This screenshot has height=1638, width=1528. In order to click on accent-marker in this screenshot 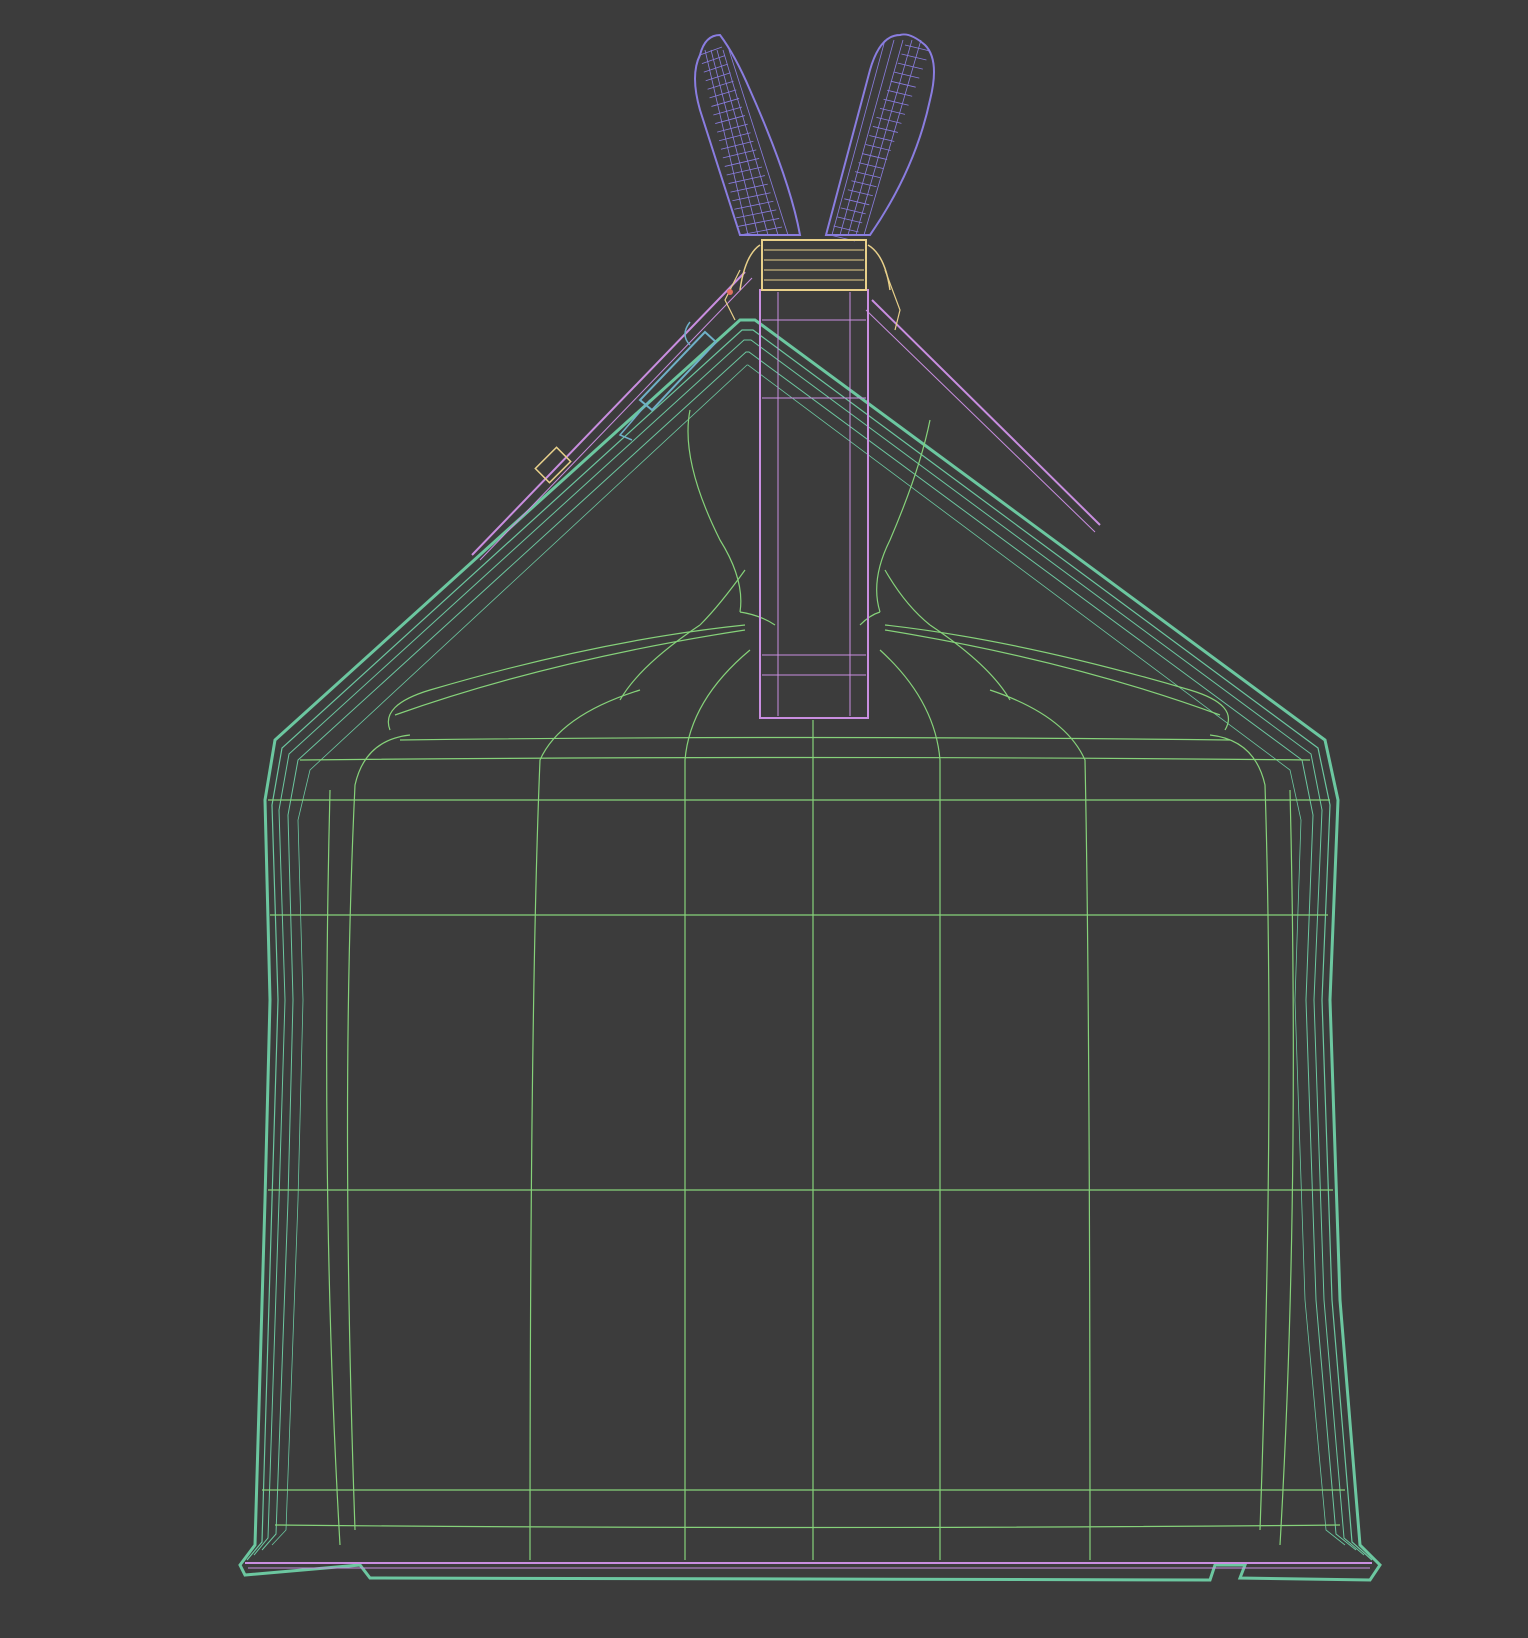, I will do `click(730, 292)`.